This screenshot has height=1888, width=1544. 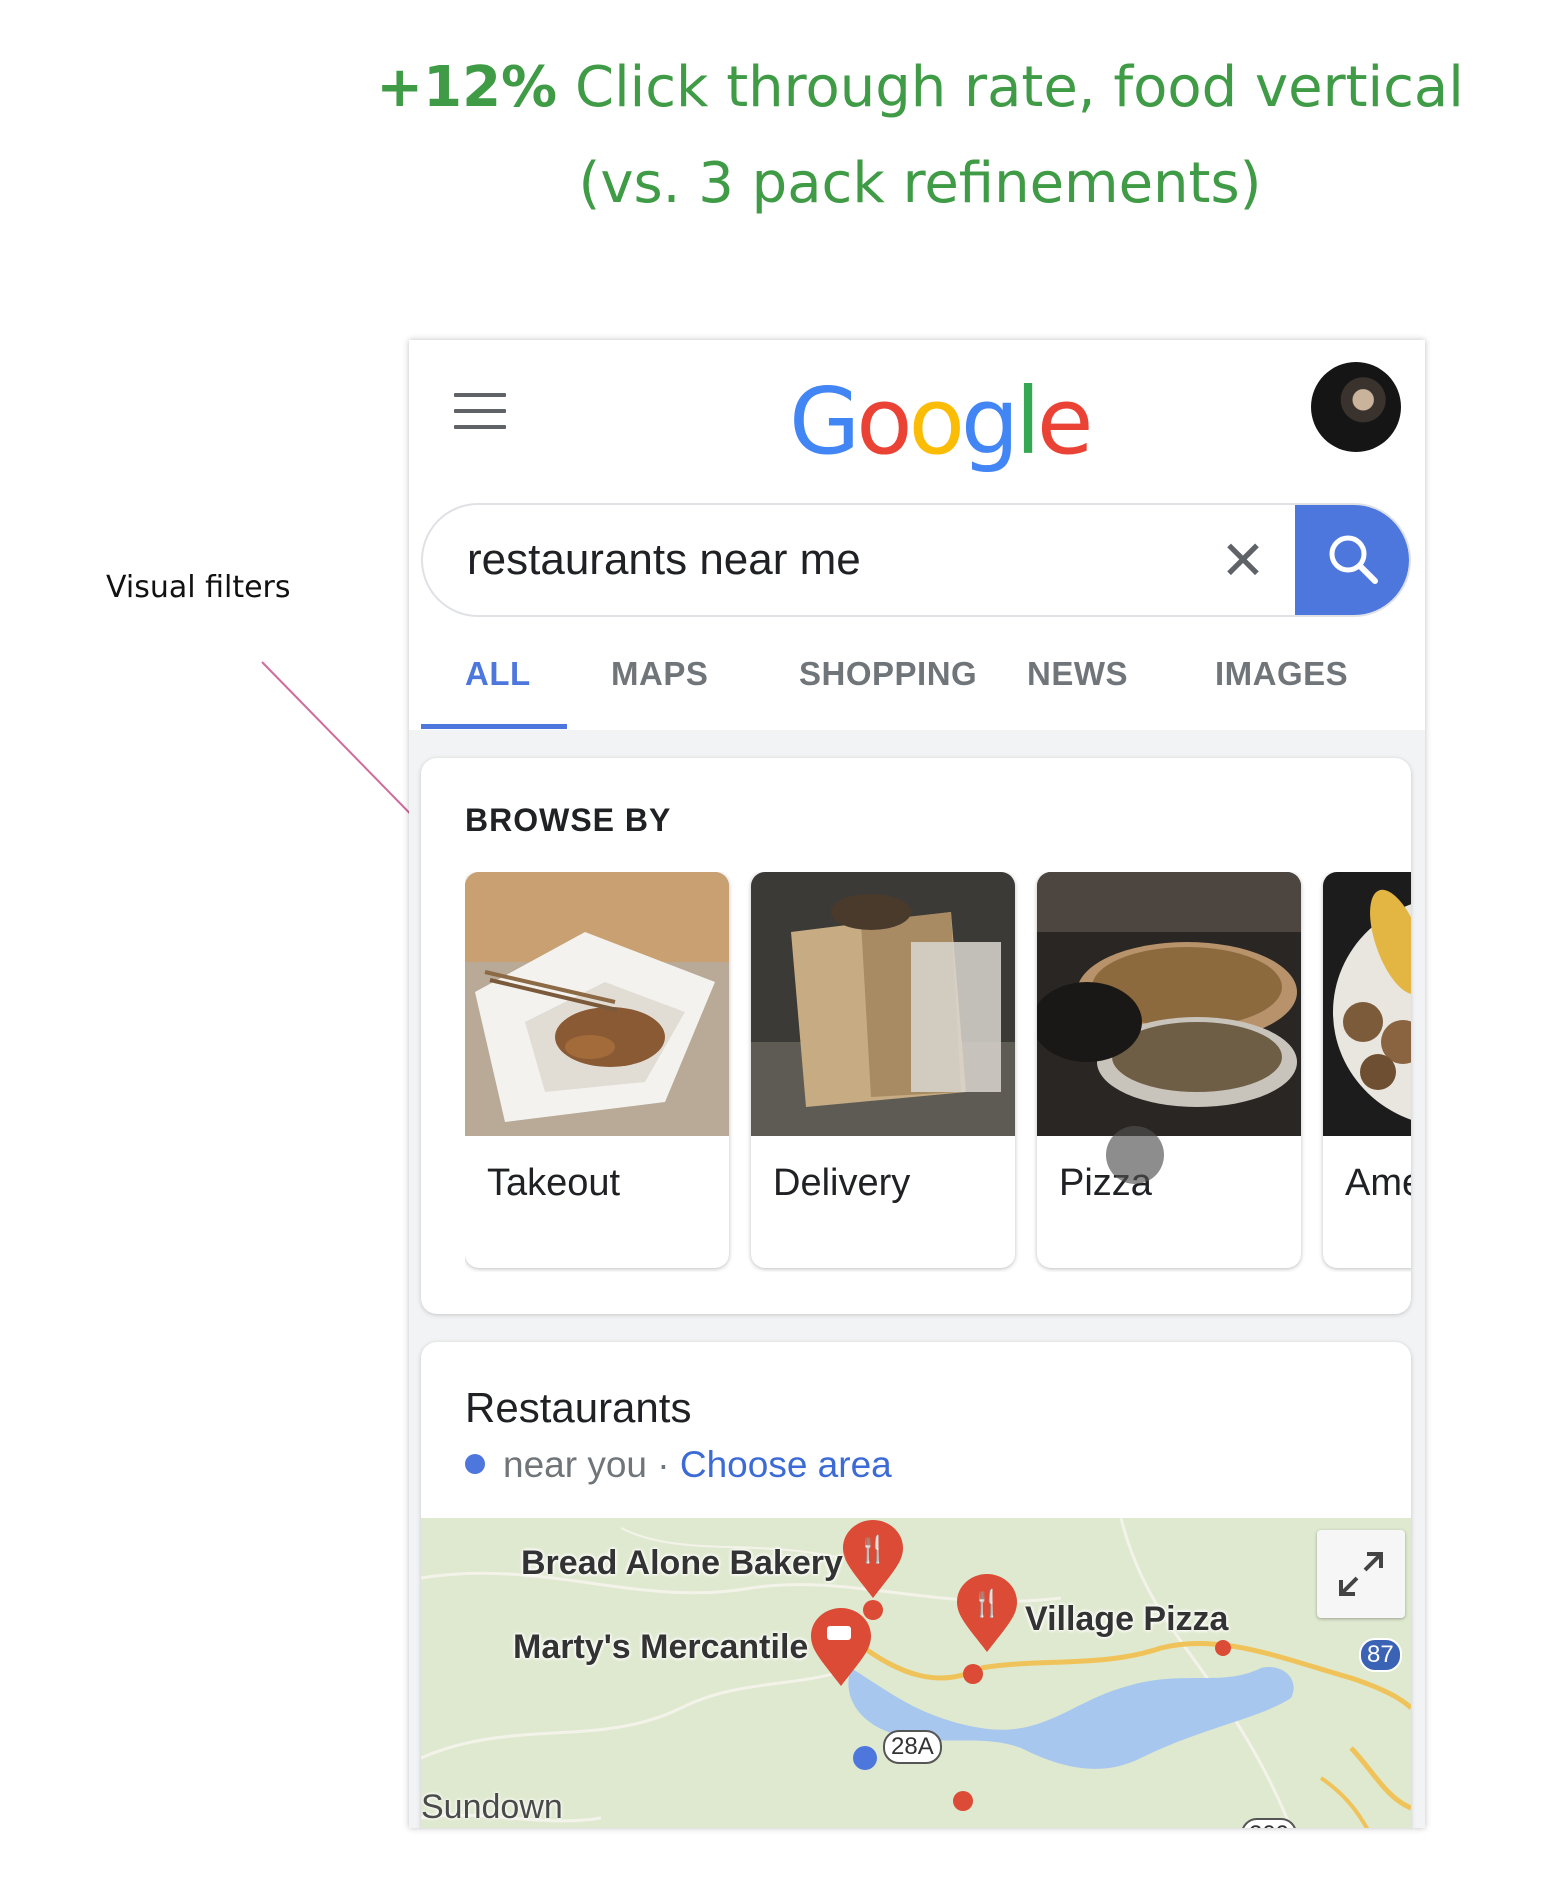 I want to click on search-icon, so click(x=1353, y=559).